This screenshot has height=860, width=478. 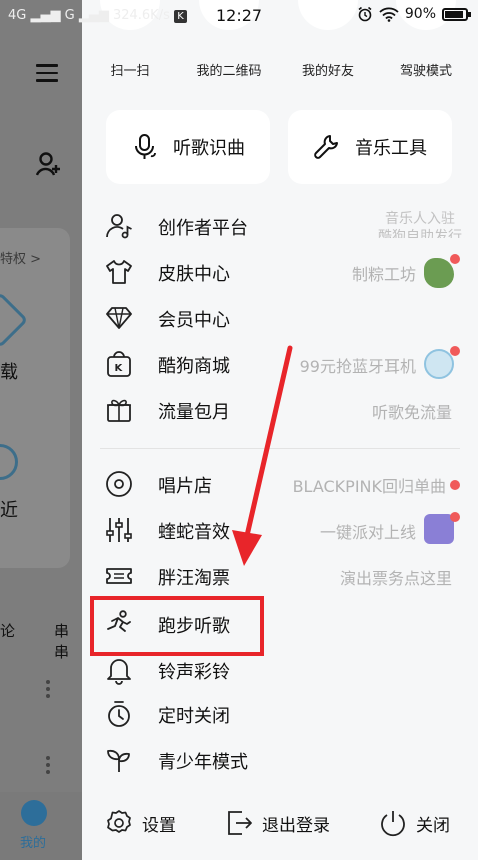 What do you see at coordinates (414, 823) in the screenshot?
I see `close-app-button: 关闭` at bounding box center [414, 823].